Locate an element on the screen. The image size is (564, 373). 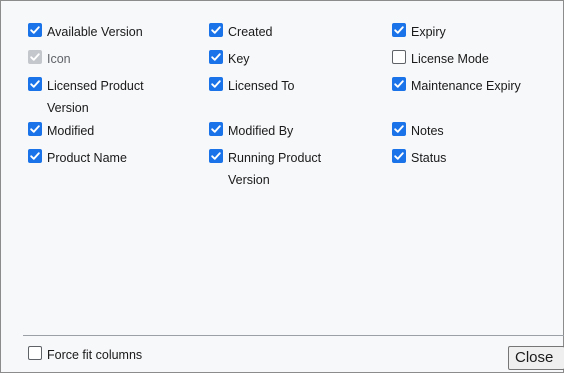
column-option-label: Licensed Product Version is located at coordinates (95, 97).